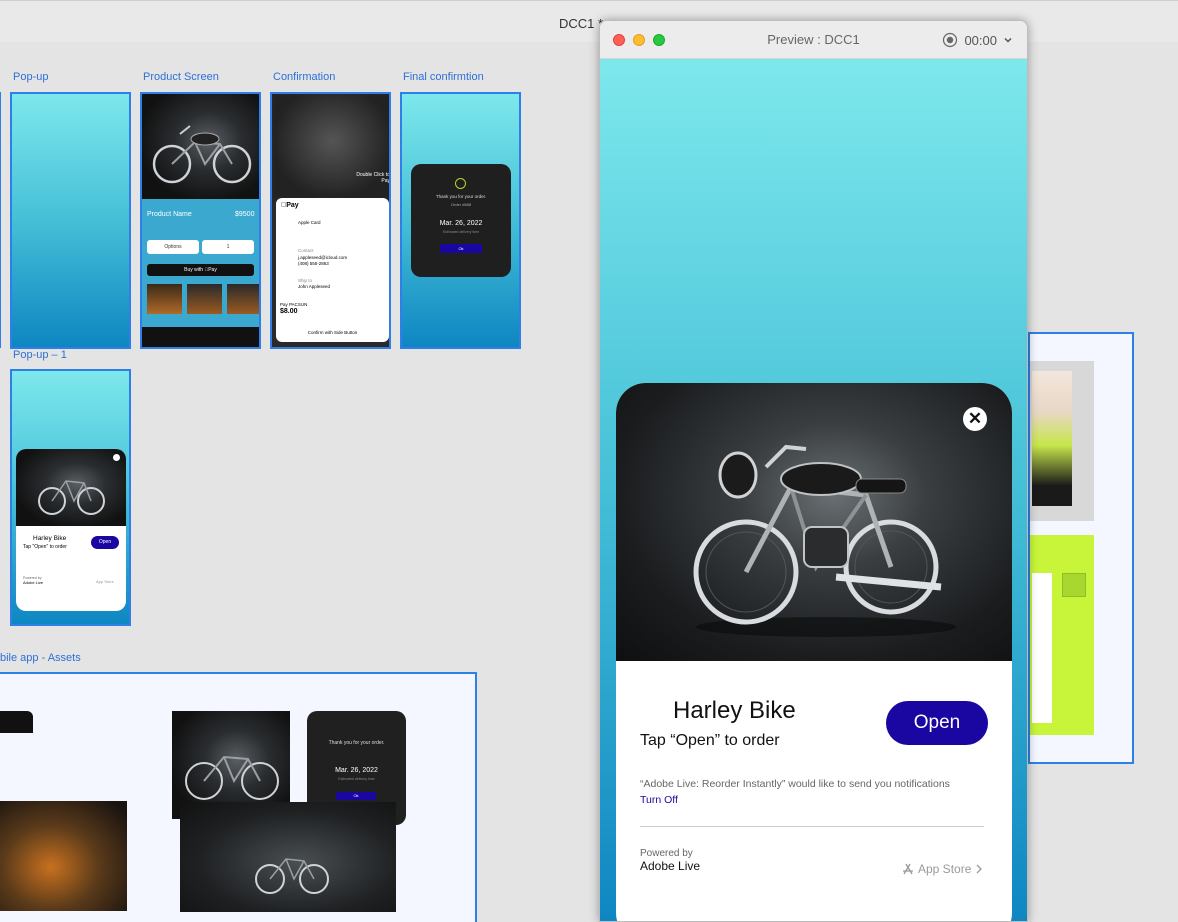 Image resolution: width=1178 pixels, height=922 pixels. What do you see at coordinates (356, 743) in the screenshot?
I see `asset-thanks-text: Thank you for your order.` at bounding box center [356, 743].